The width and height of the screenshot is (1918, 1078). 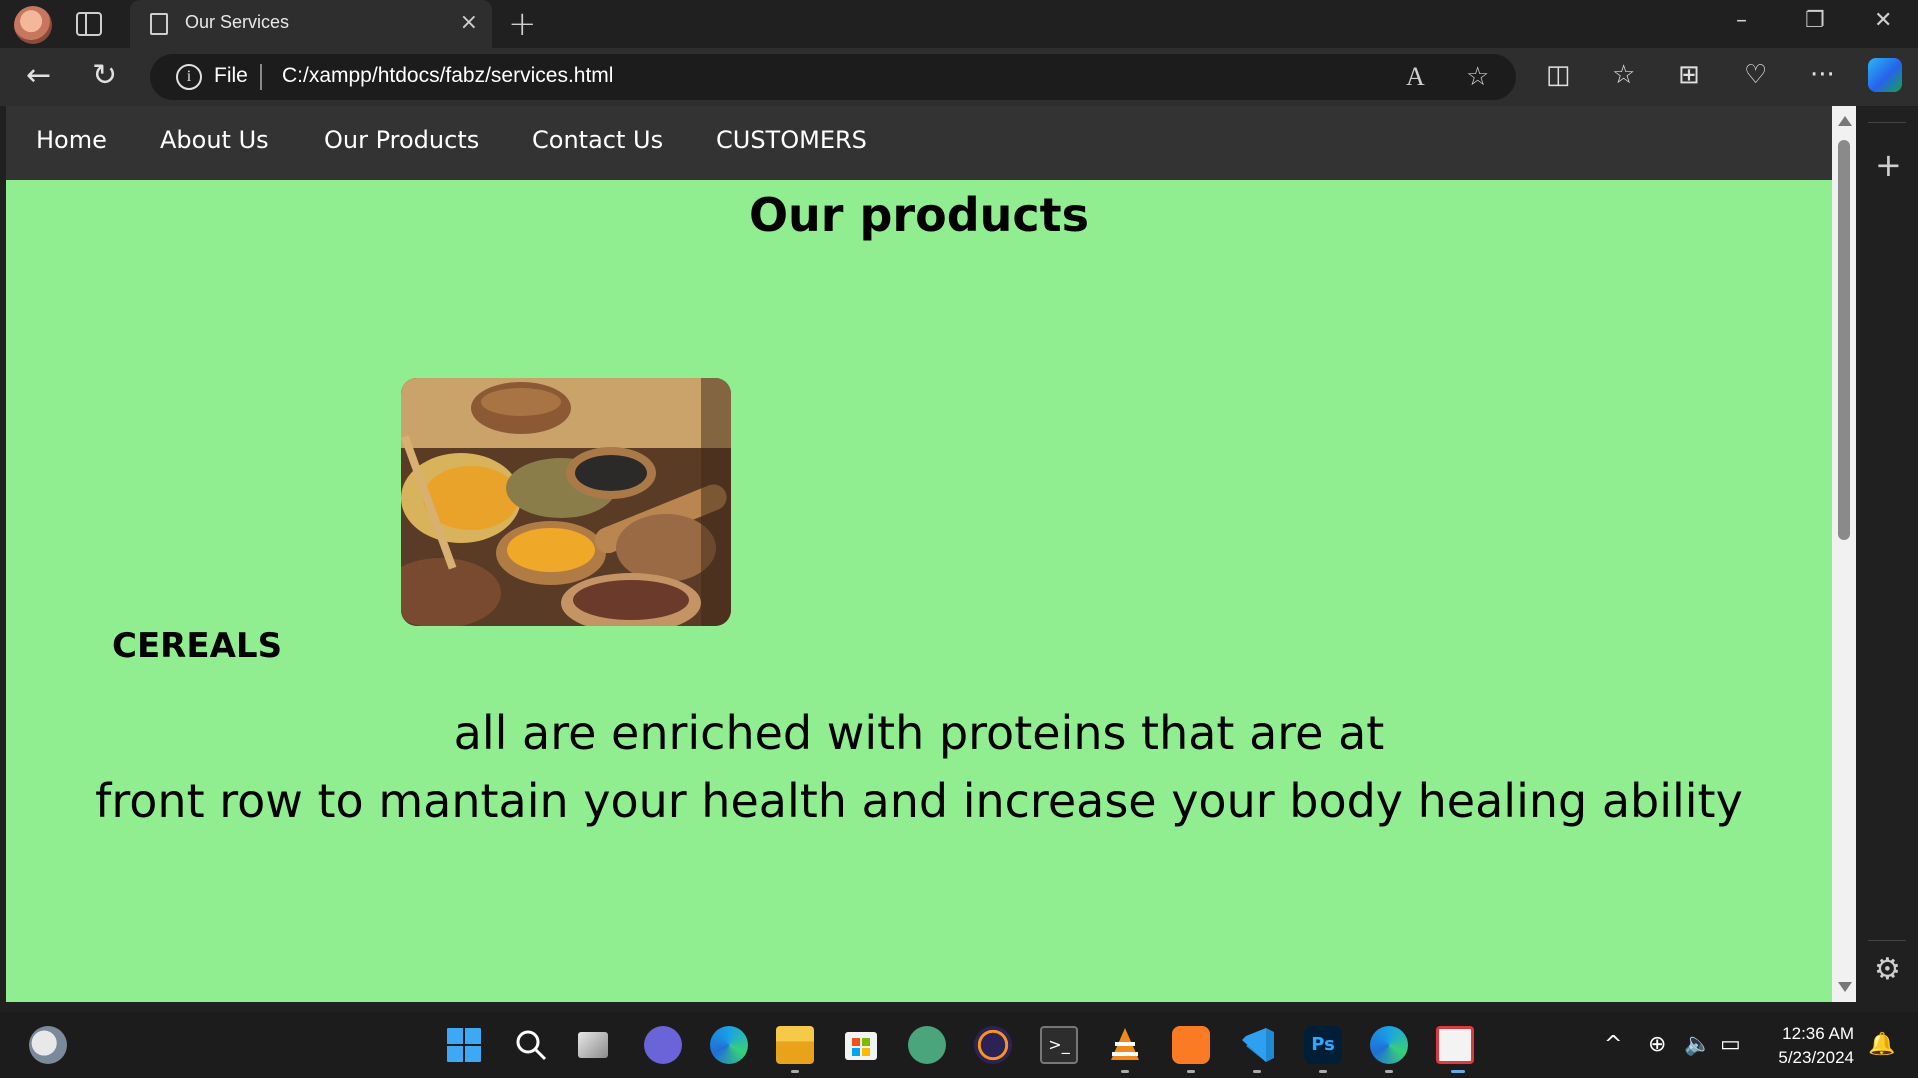 I want to click on eclipse-icon, so click(x=993, y=1045).